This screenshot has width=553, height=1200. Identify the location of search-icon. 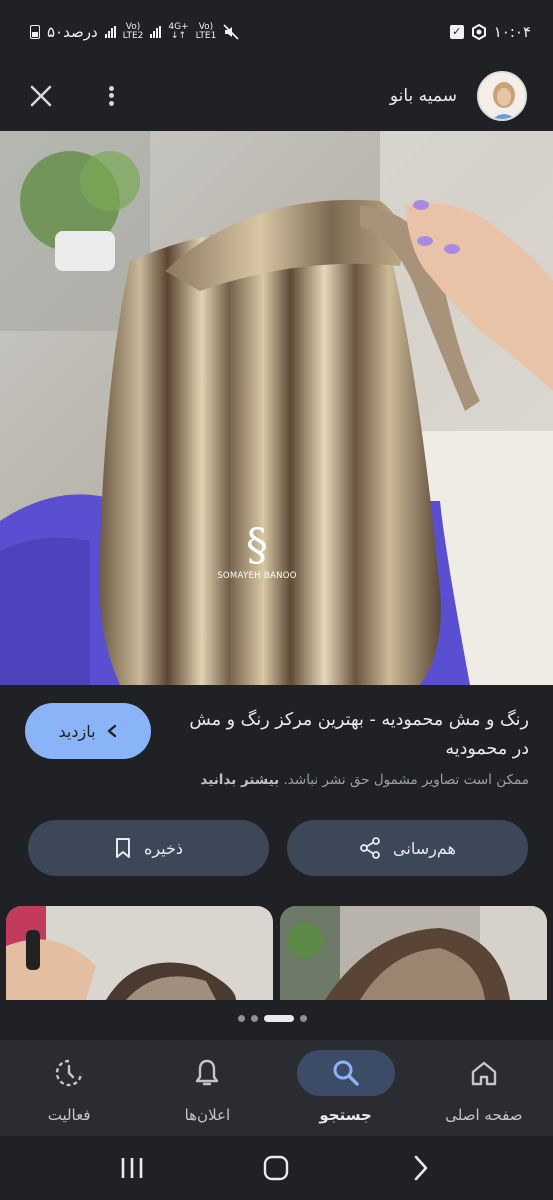
(346, 1073).